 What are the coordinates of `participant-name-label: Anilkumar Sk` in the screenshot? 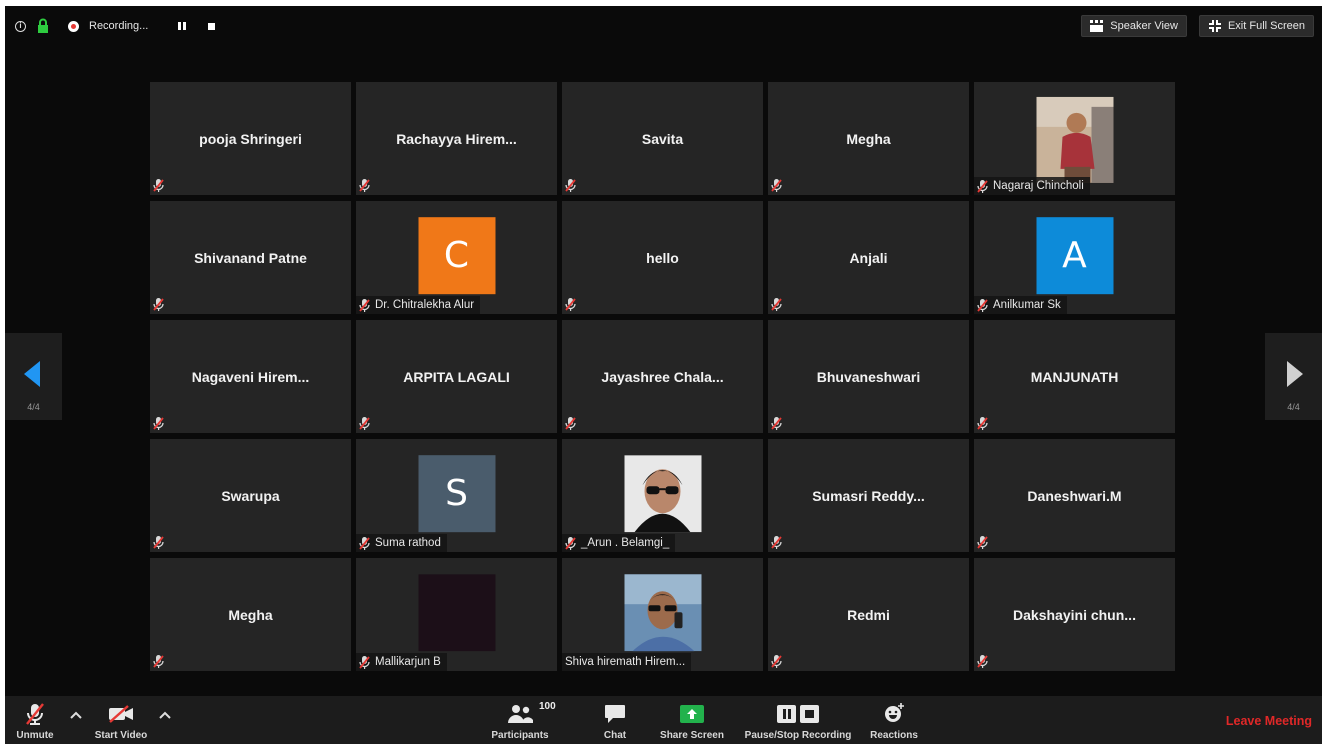 It's located at (1020, 305).